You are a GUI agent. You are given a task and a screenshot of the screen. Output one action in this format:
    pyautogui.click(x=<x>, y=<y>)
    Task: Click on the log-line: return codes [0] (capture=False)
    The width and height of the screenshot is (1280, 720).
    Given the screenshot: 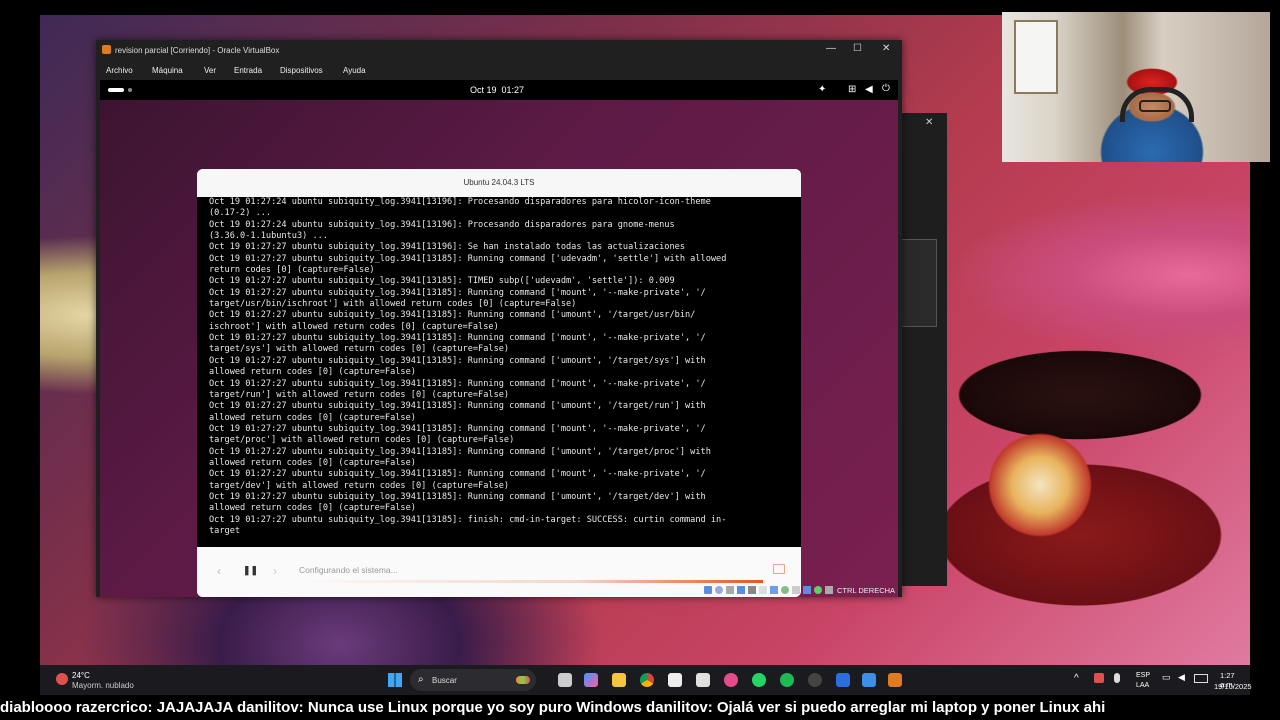 What is the action you would take?
    pyautogui.click(x=292, y=270)
    